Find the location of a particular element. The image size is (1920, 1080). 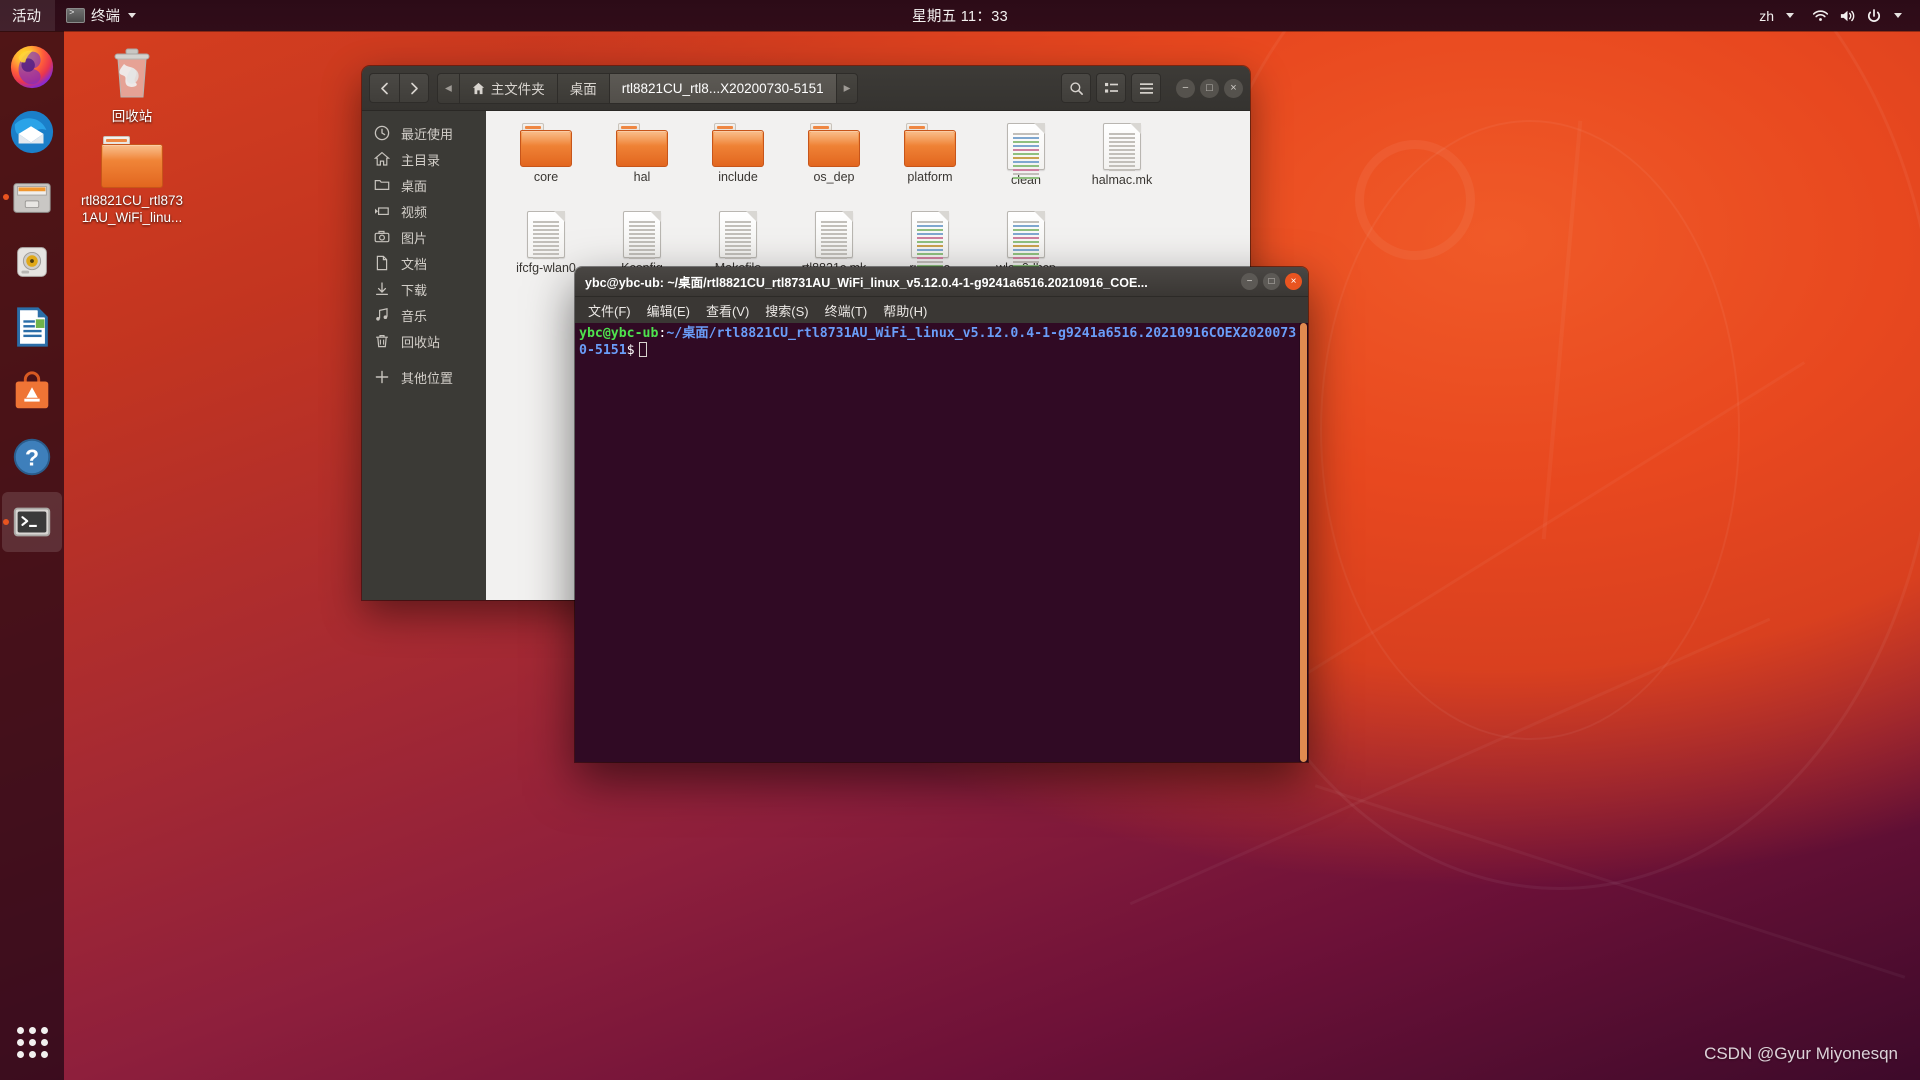

terminal-window-controls: − □ × is located at coordinates (1271, 281).